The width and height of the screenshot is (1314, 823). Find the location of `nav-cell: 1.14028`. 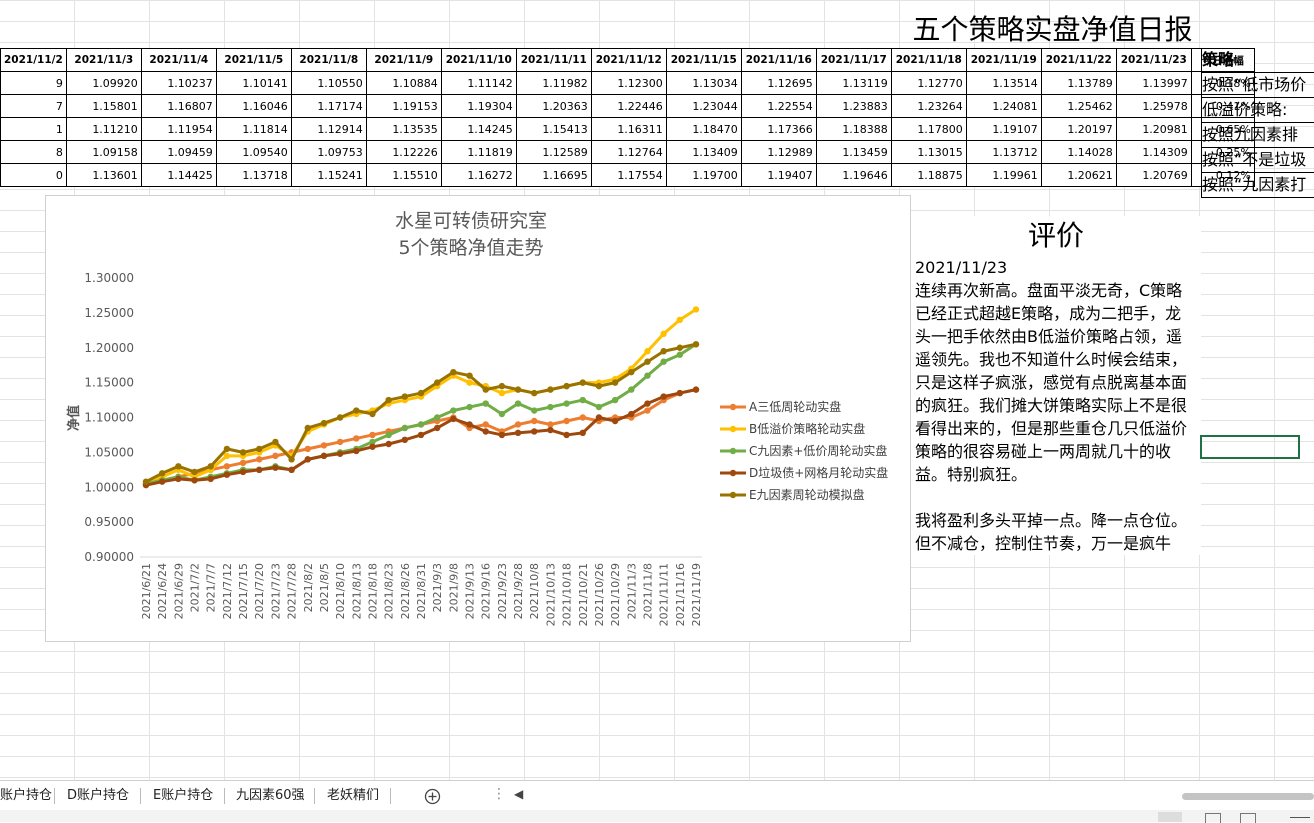

nav-cell: 1.14028 is located at coordinates (1078, 152).